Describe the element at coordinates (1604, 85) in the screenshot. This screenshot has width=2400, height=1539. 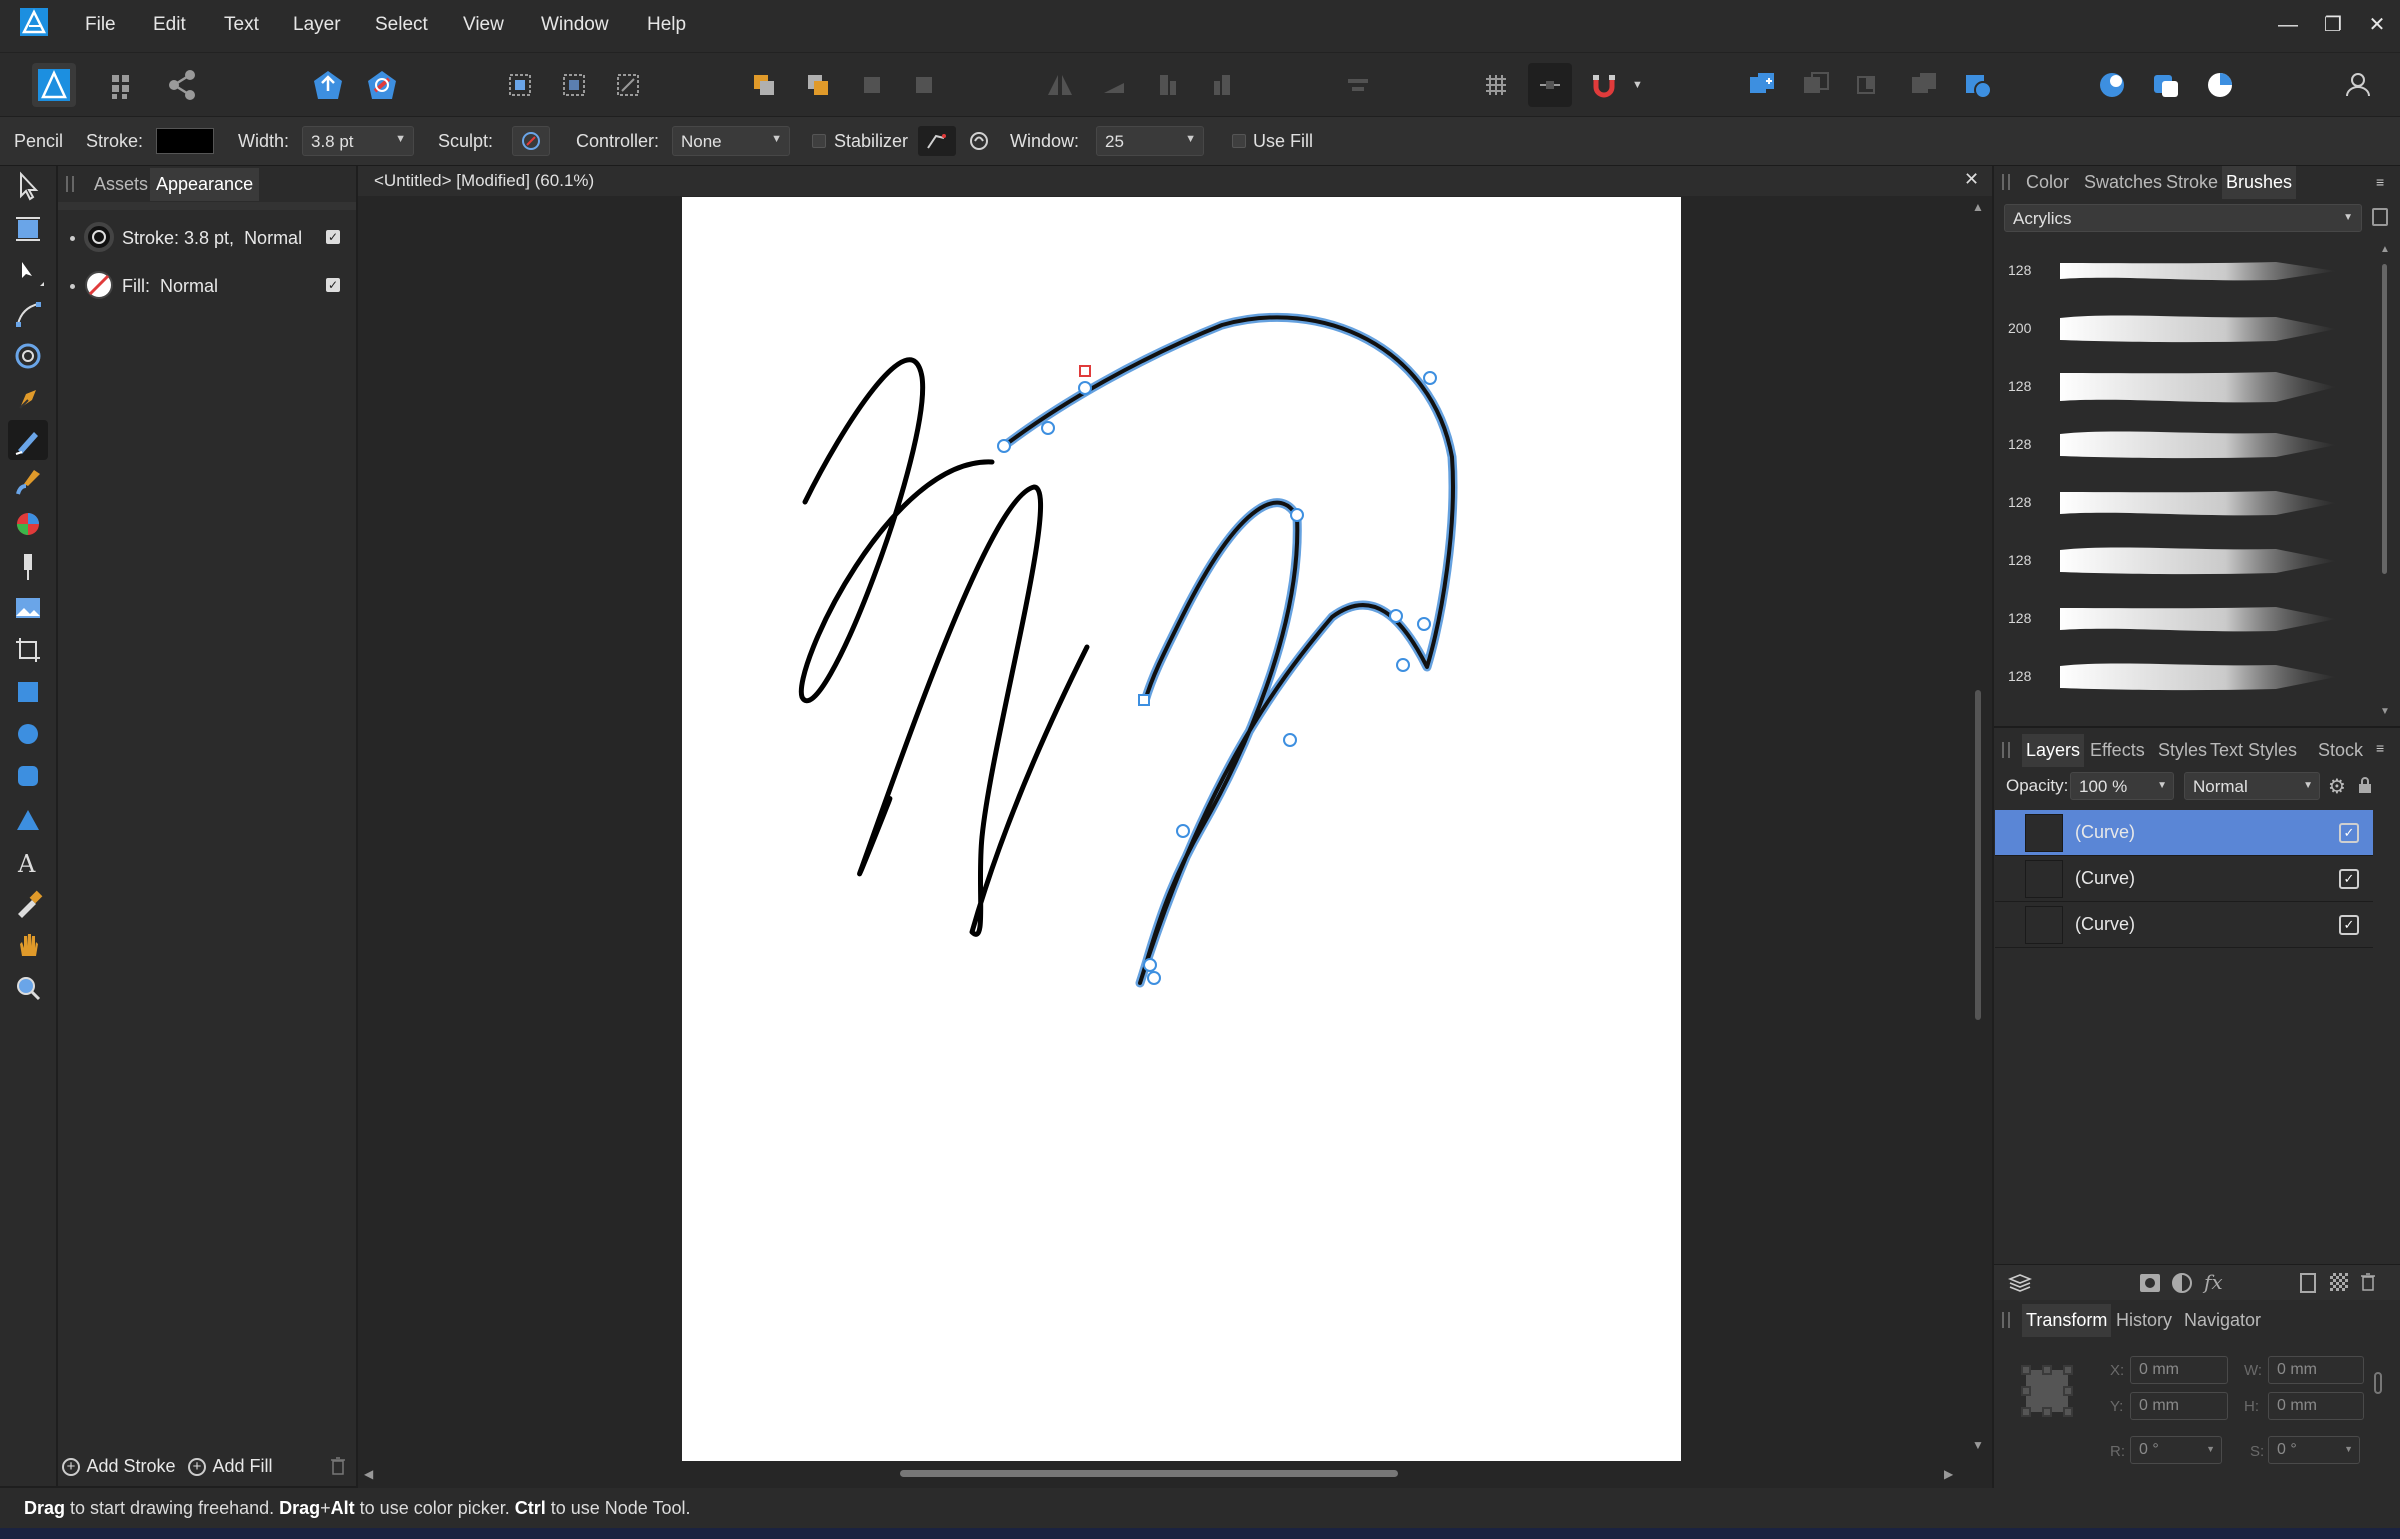
I see `snapping-magnet-icon` at that location.